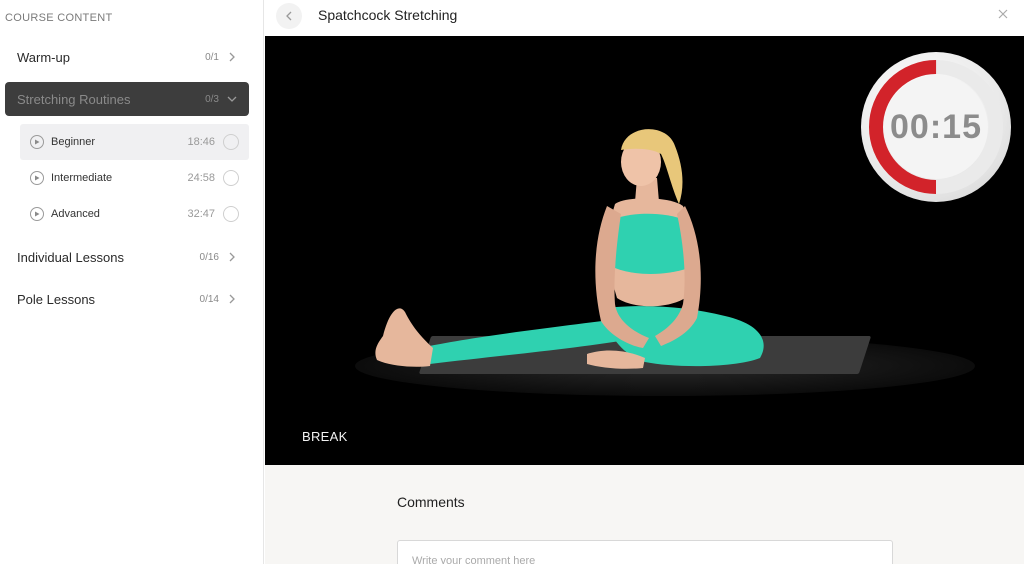  What do you see at coordinates (644, 514) in the screenshot?
I see `comments-section: Comments Write your comment here` at bounding box center [644, 514].